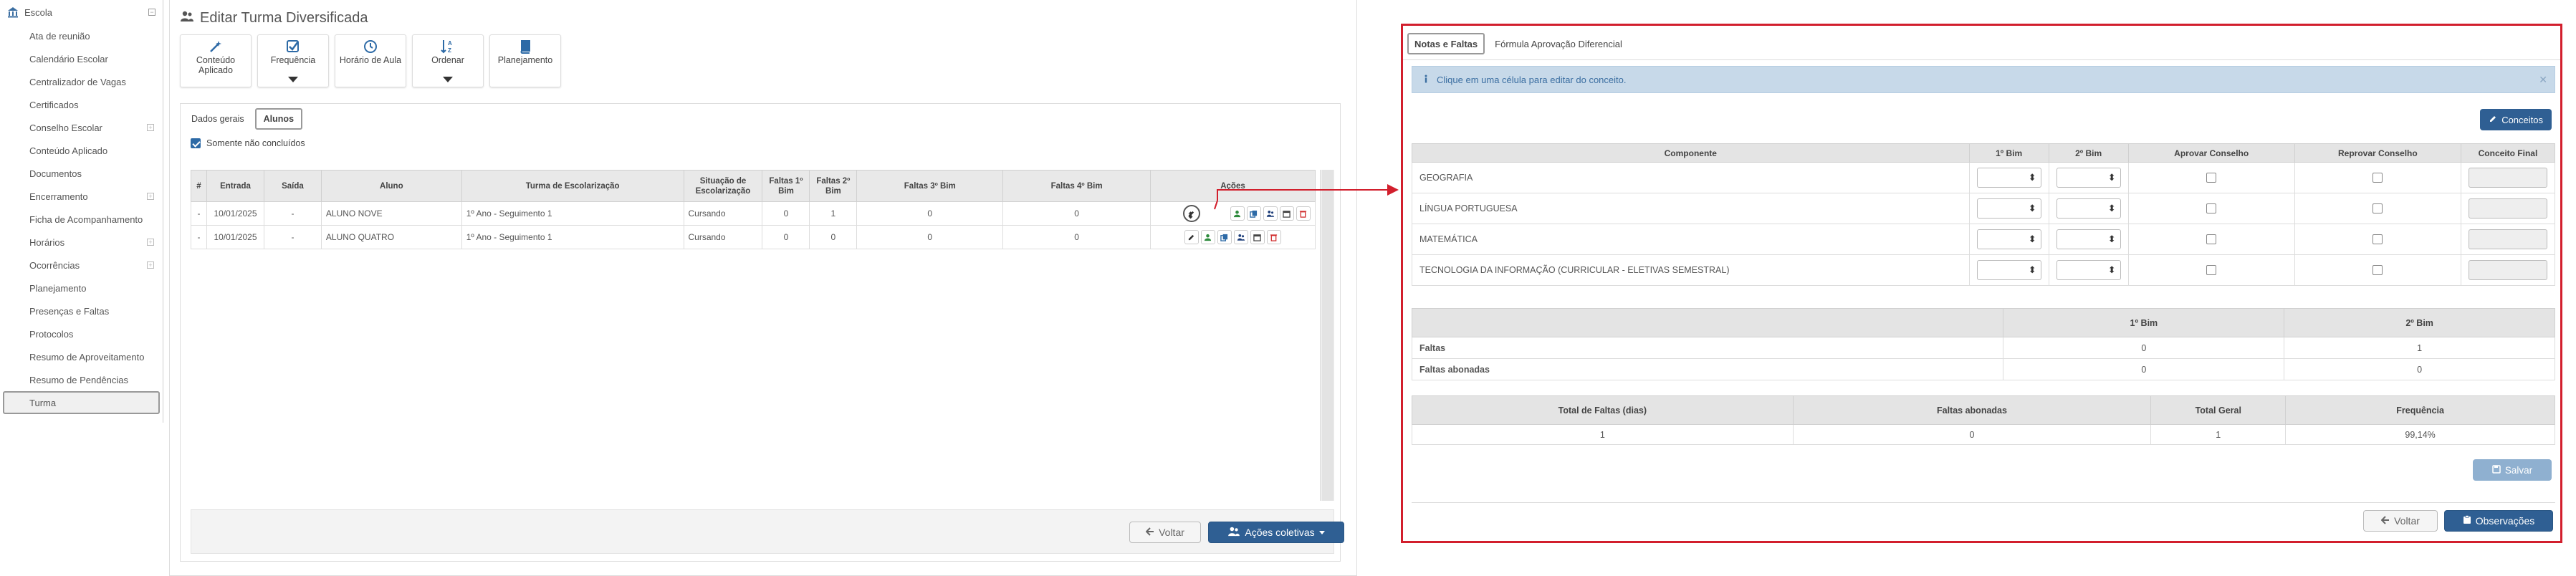  What do you see at coordinates (82, 356) in the screenshot?
I see `sidebar-item-resumo-de-aproveitamento: Resumo de Aproveitamento` at bounding box center [82, 356].